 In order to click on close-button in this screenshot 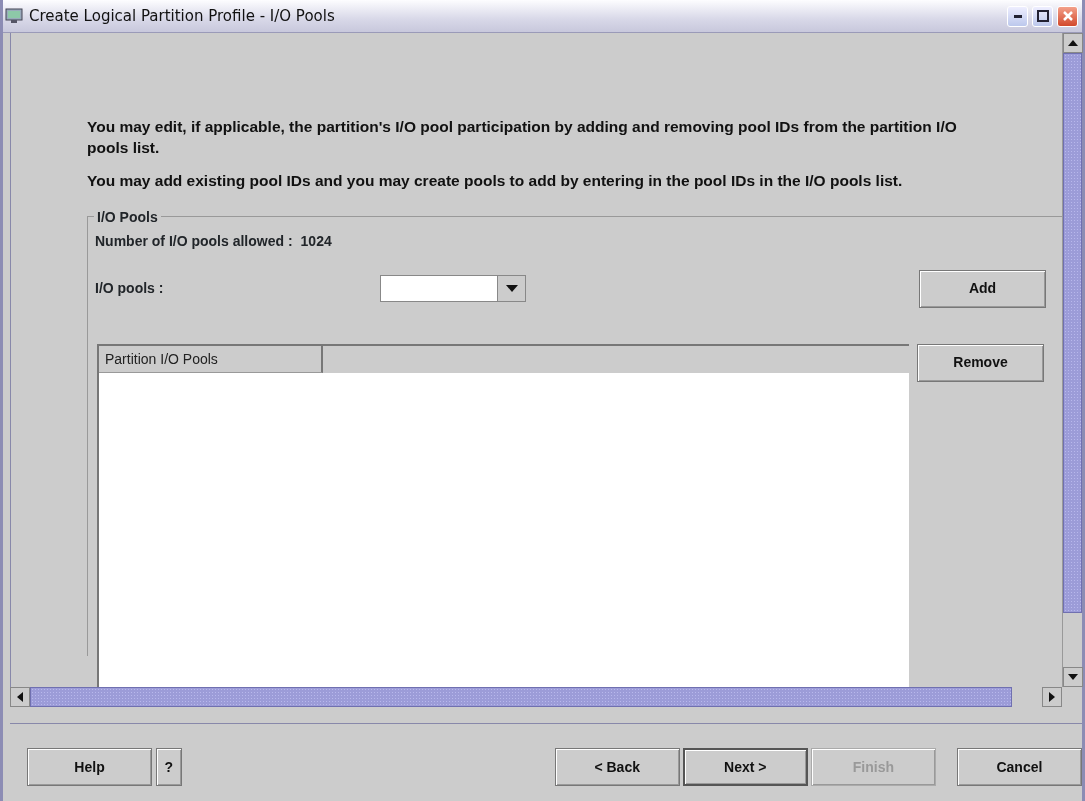, I will do `click(1067, 16)`.